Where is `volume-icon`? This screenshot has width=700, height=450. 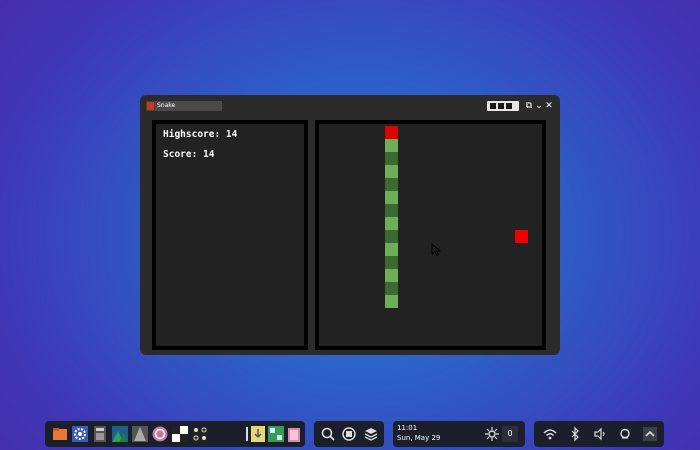
volume-icon is located at coordinates (600, 434).